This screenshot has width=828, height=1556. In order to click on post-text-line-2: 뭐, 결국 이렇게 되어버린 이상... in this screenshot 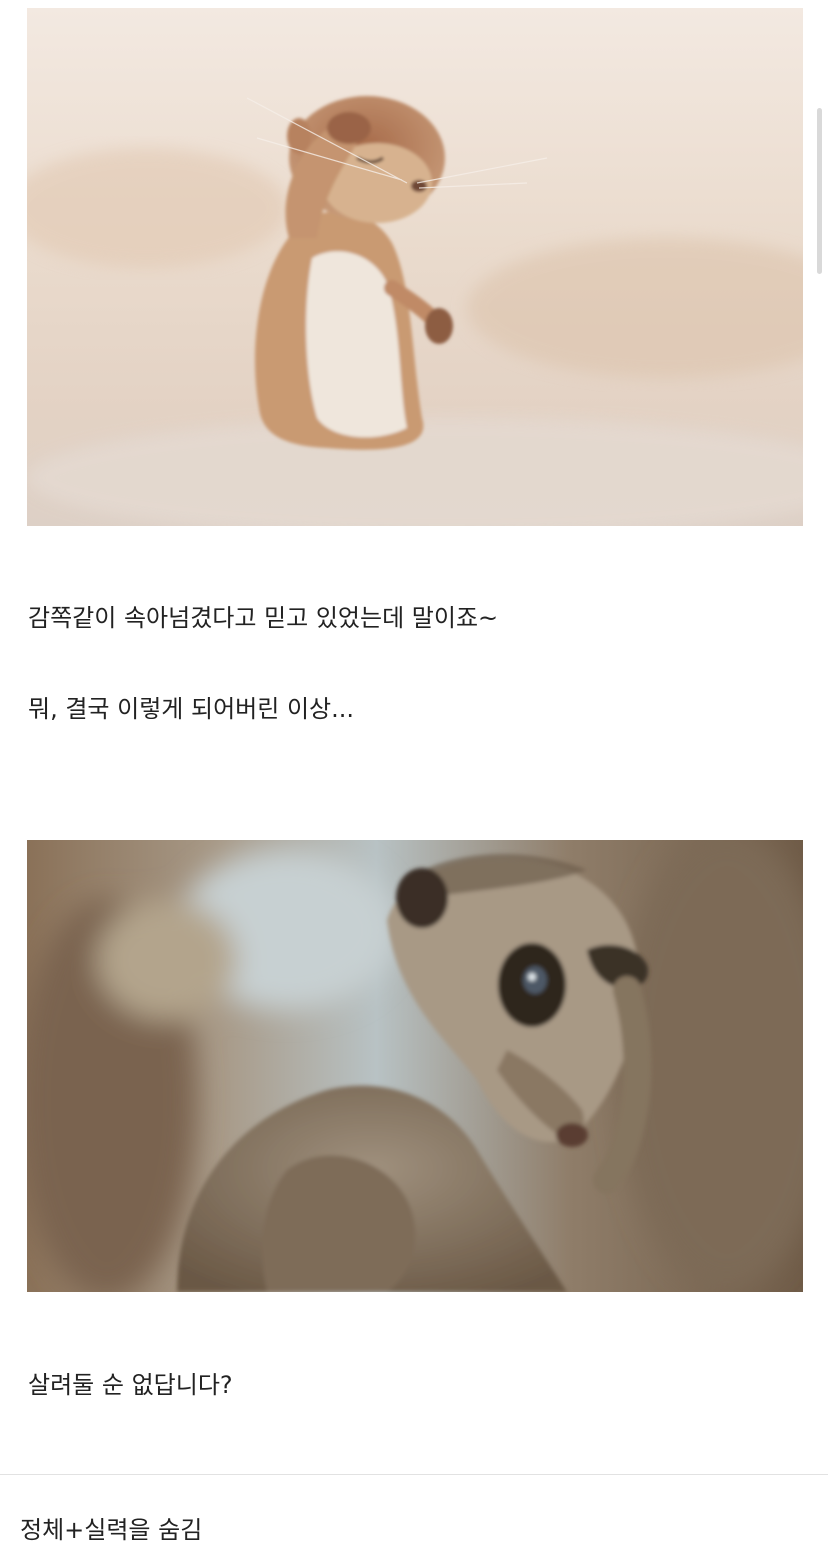, I will do `click(191, 709)`.